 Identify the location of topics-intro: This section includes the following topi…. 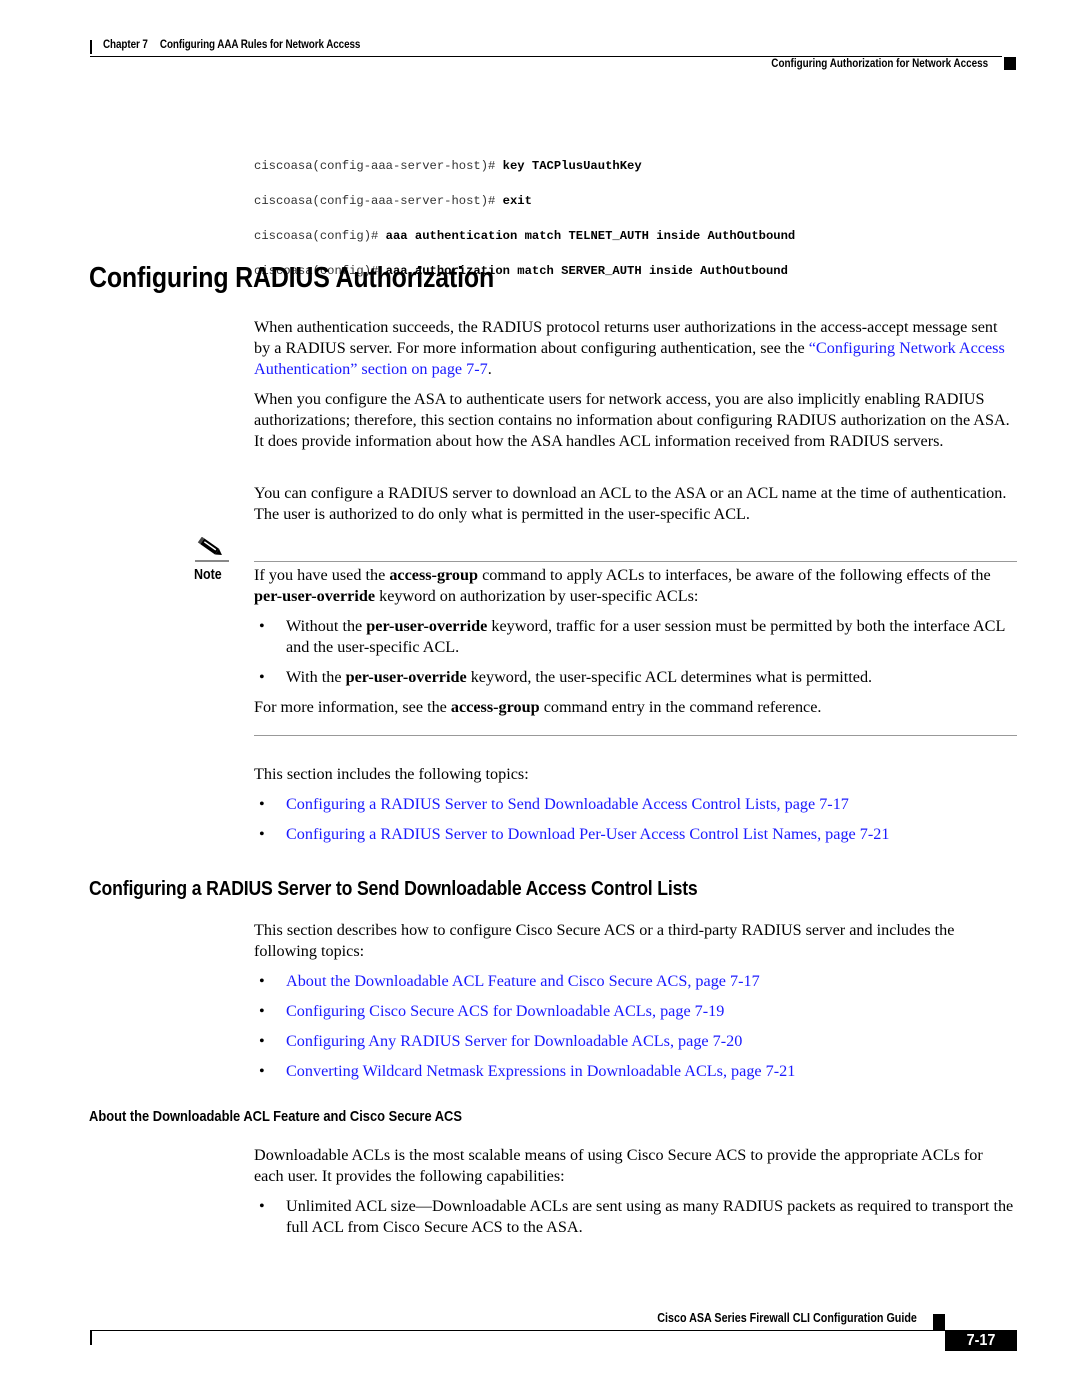
(391, 774).